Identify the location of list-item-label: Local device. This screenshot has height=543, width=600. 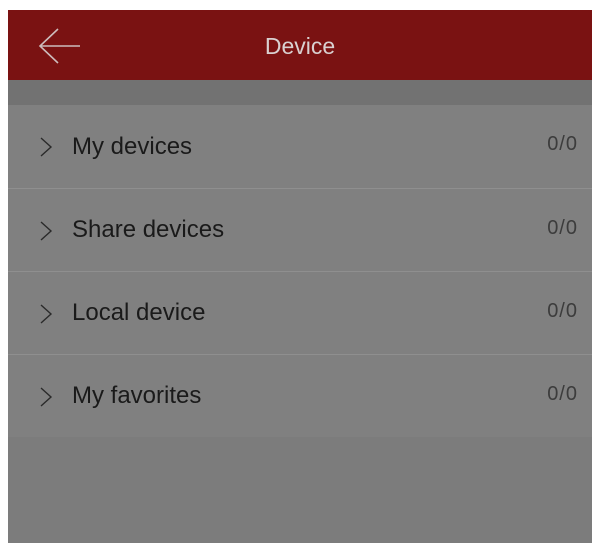
(139, 312).